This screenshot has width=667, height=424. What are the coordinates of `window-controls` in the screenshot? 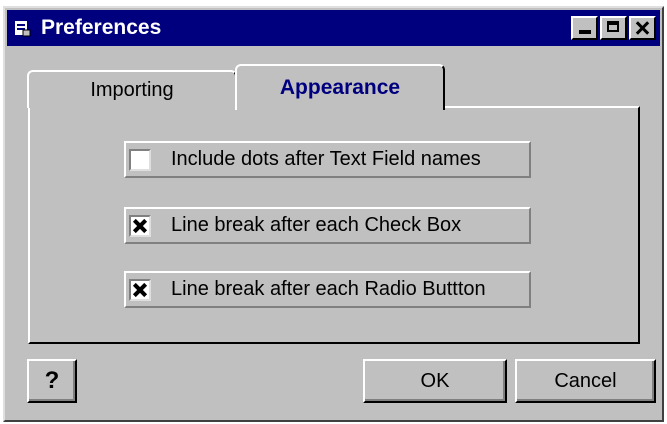 It's located at (612, 28).